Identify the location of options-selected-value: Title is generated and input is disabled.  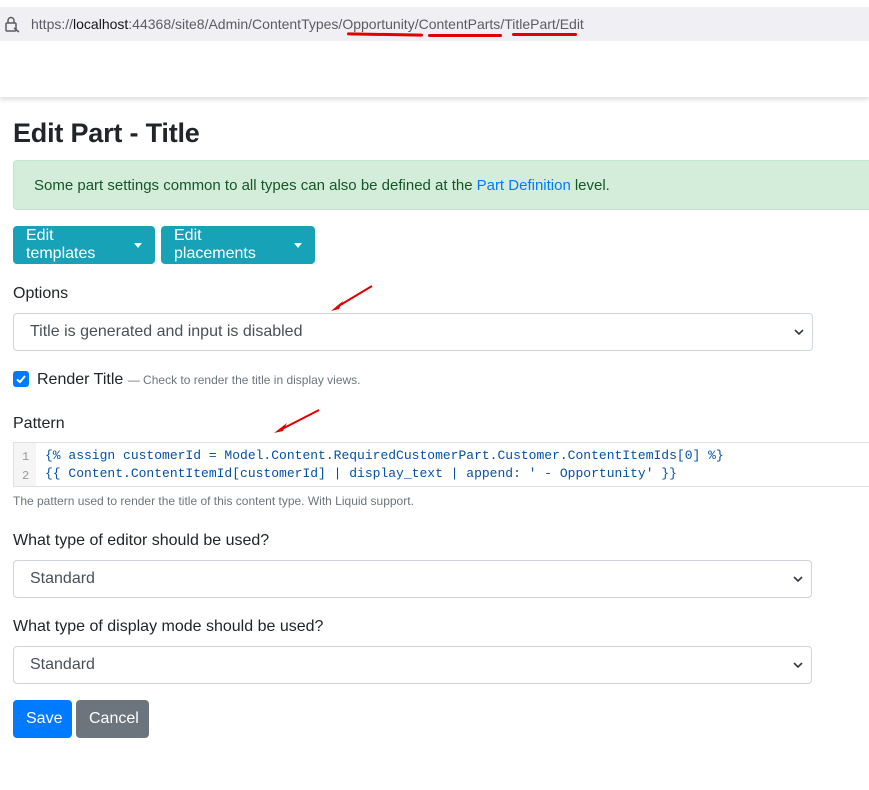
(166, 331).